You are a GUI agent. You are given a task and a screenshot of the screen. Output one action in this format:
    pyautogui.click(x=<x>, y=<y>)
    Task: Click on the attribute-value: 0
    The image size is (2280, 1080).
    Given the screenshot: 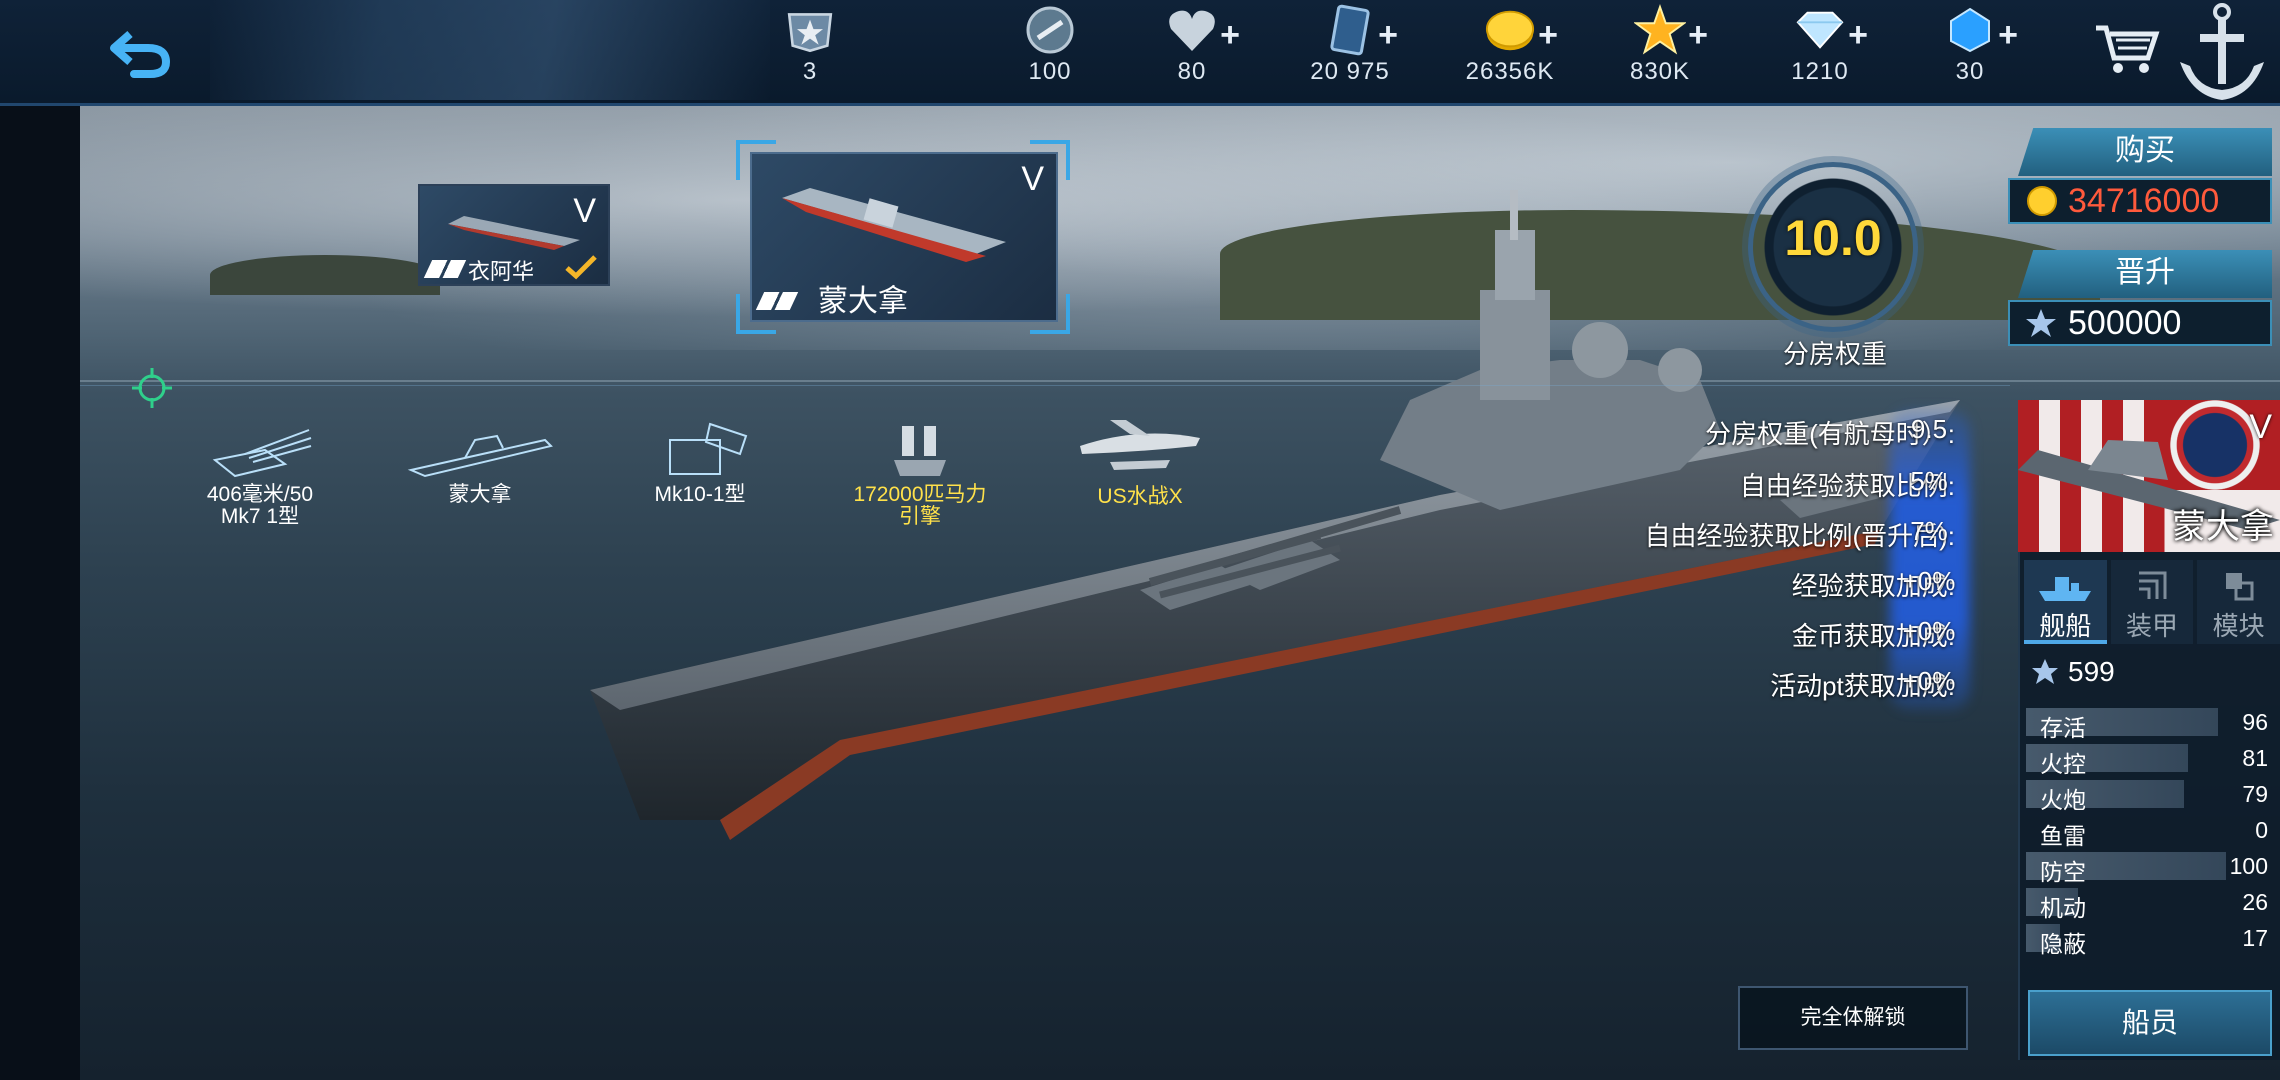 What is the action you would take?
    pyautogui.click(x=2261, y=830)
    